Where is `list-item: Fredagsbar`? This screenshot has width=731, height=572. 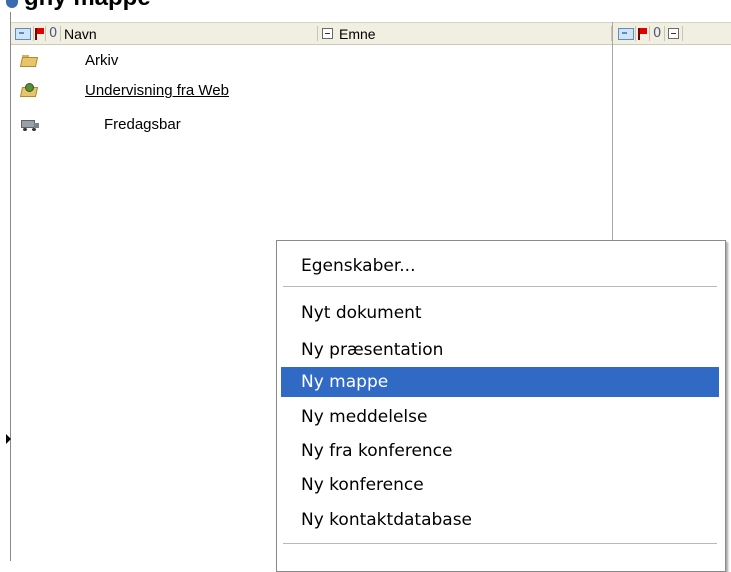
list-item: Fredagsbar is located at coordinates (311, 125).